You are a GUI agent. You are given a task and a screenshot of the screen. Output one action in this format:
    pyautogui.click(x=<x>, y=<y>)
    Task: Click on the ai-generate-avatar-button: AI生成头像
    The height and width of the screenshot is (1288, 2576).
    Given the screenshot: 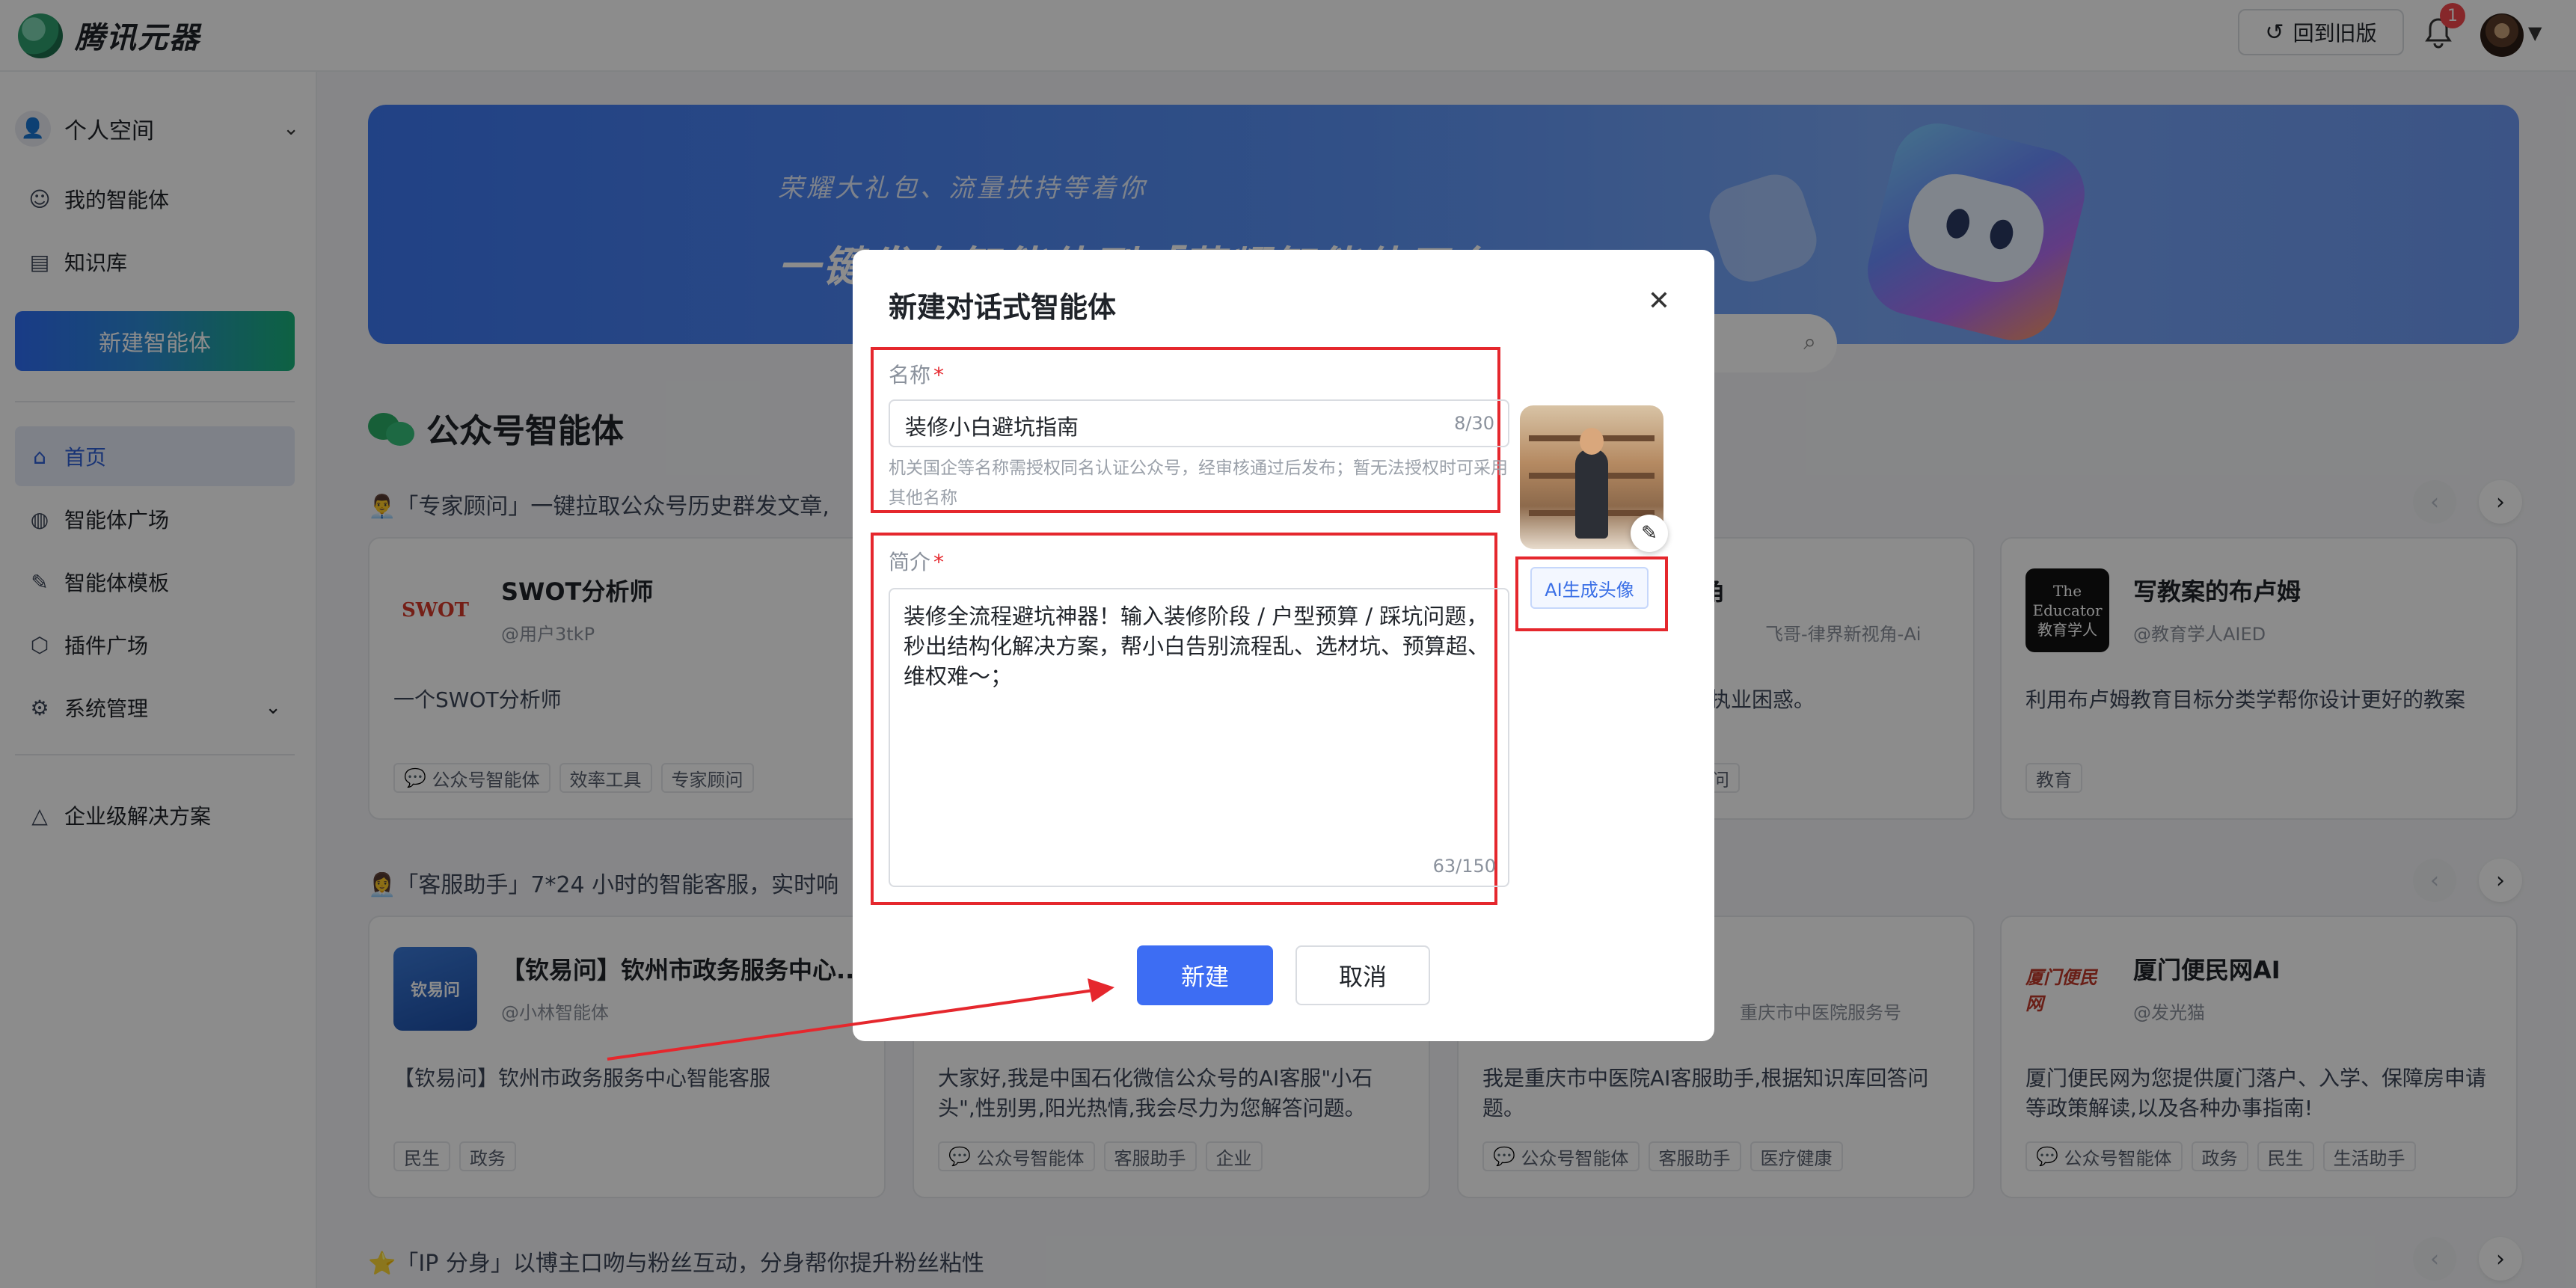 What is the action you would take?
    pyautogui.click(x=1589, y=588)
    